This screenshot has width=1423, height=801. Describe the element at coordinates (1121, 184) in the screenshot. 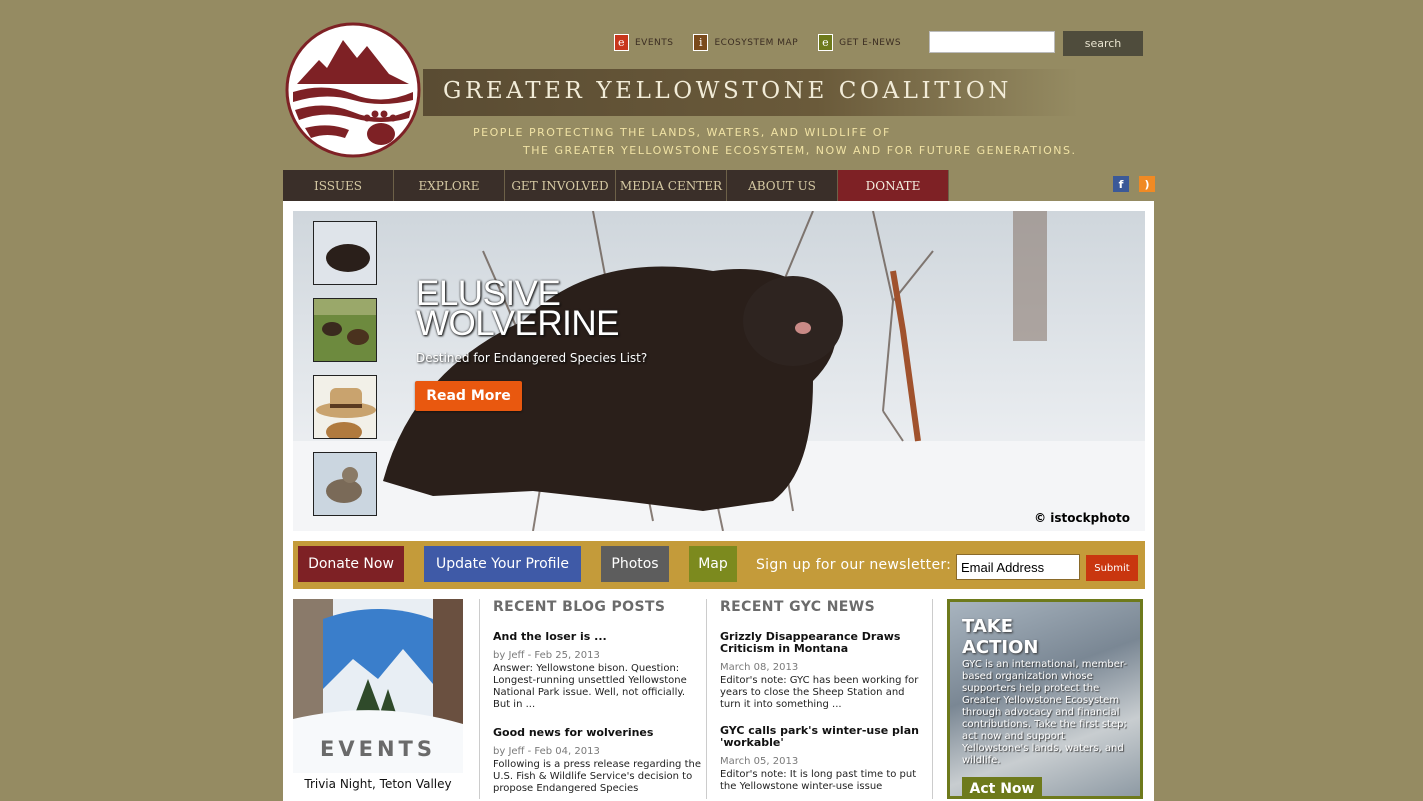

I see `facebook-icon: f` at that location.